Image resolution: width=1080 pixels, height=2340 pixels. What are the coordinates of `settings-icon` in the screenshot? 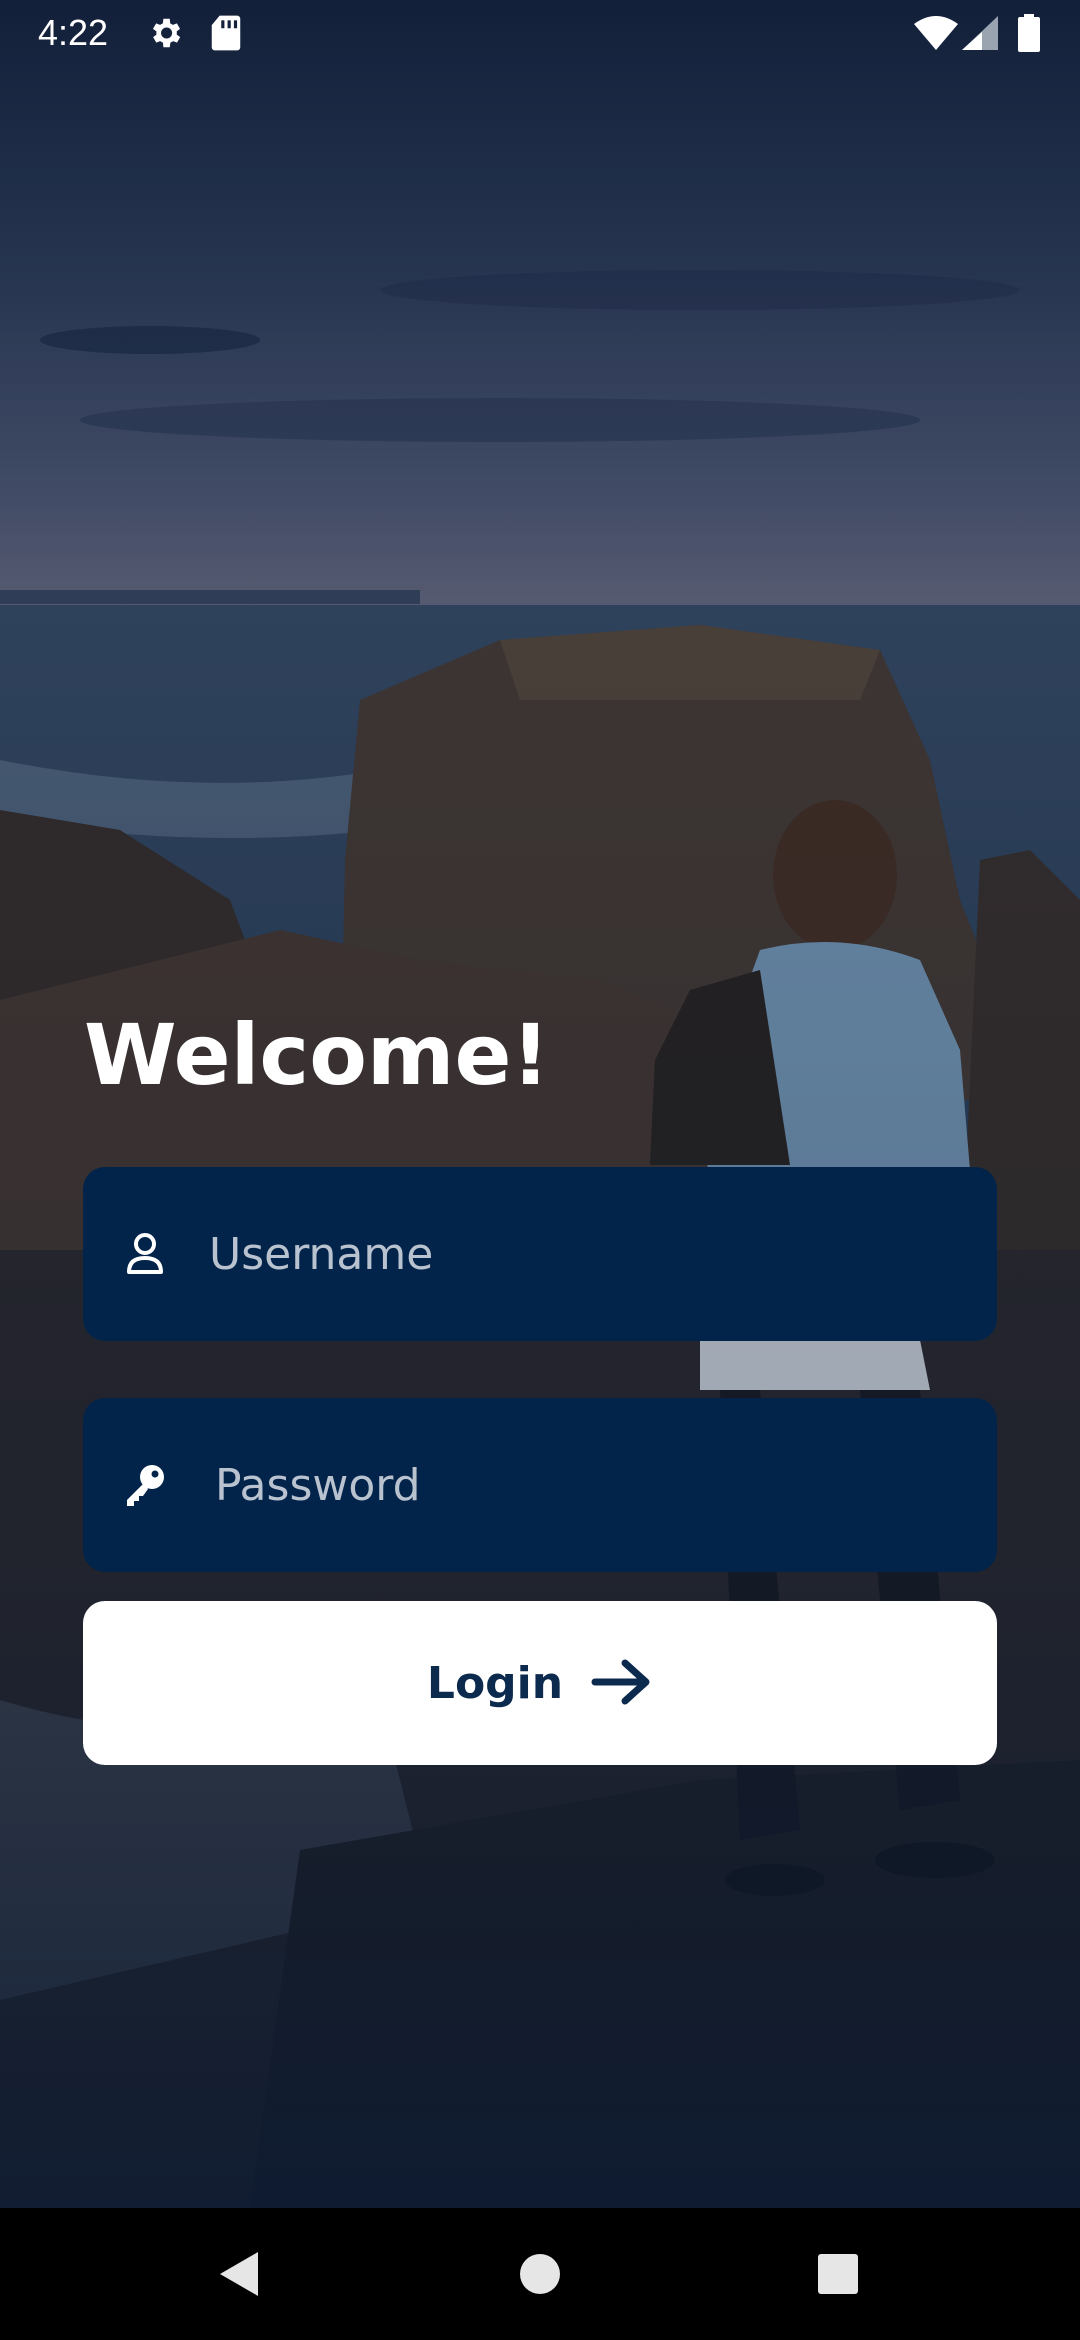 It's located at (165, 35).